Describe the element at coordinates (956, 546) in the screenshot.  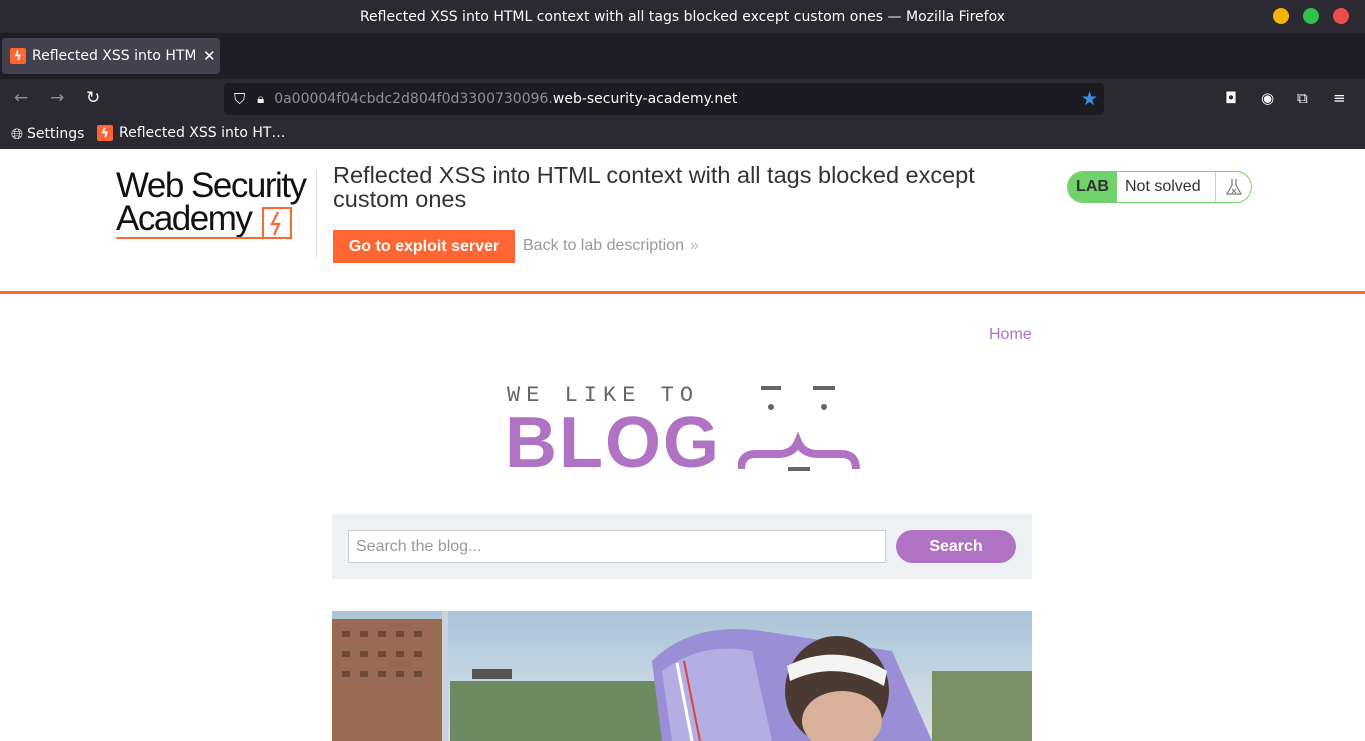
I see `search-button: Search` at that location.